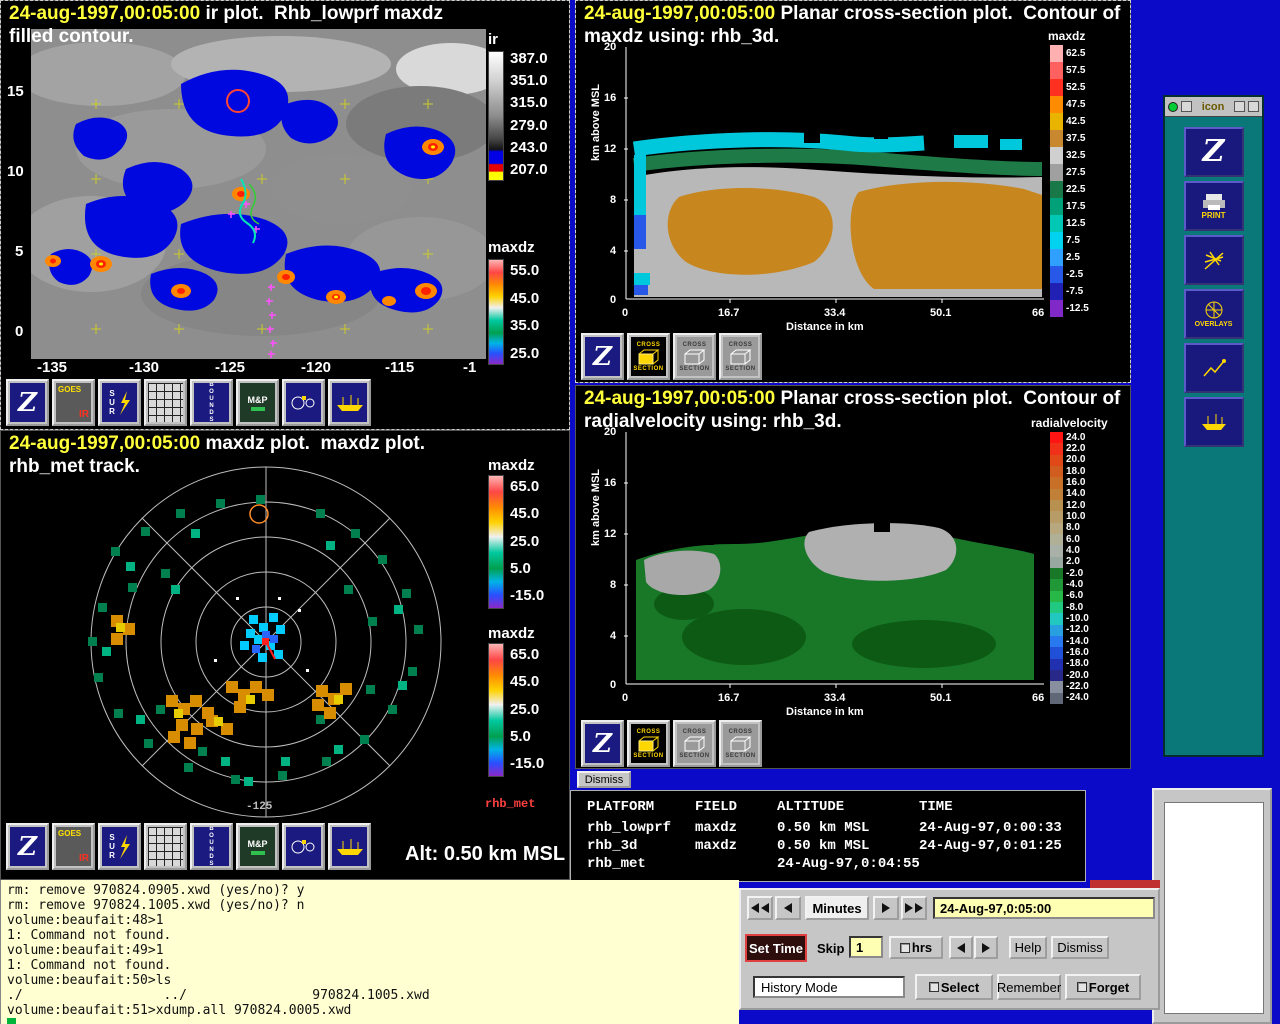 The height and width of the screenshot is (1024, 1280). Describe the element at coordinates (511, 247) in the screenshot. I see `colorbar-label: maxdz` at that location.